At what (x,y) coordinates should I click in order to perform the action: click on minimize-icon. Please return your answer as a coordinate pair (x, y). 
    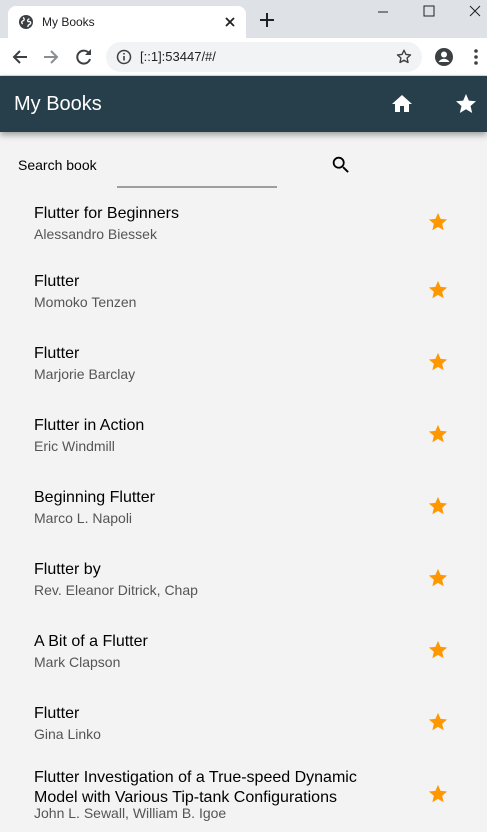
    Looking at the image, I should click on (383, 12).